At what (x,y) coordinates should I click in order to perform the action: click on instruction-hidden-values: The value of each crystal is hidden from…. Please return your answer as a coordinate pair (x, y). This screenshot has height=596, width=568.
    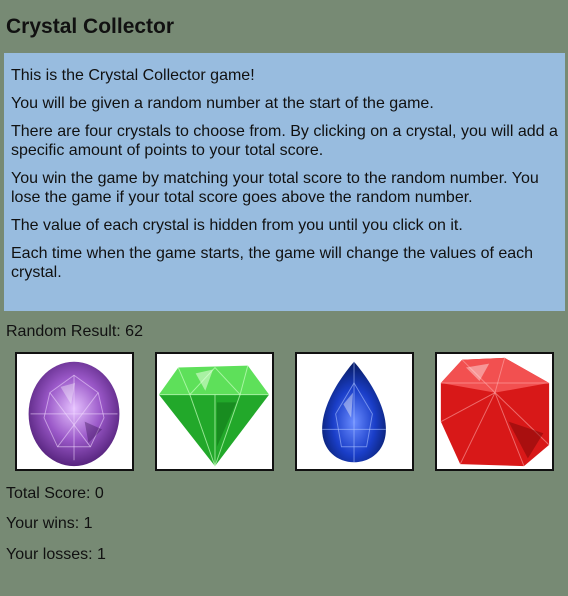
    Looking at the image, I should click on (237, 225).